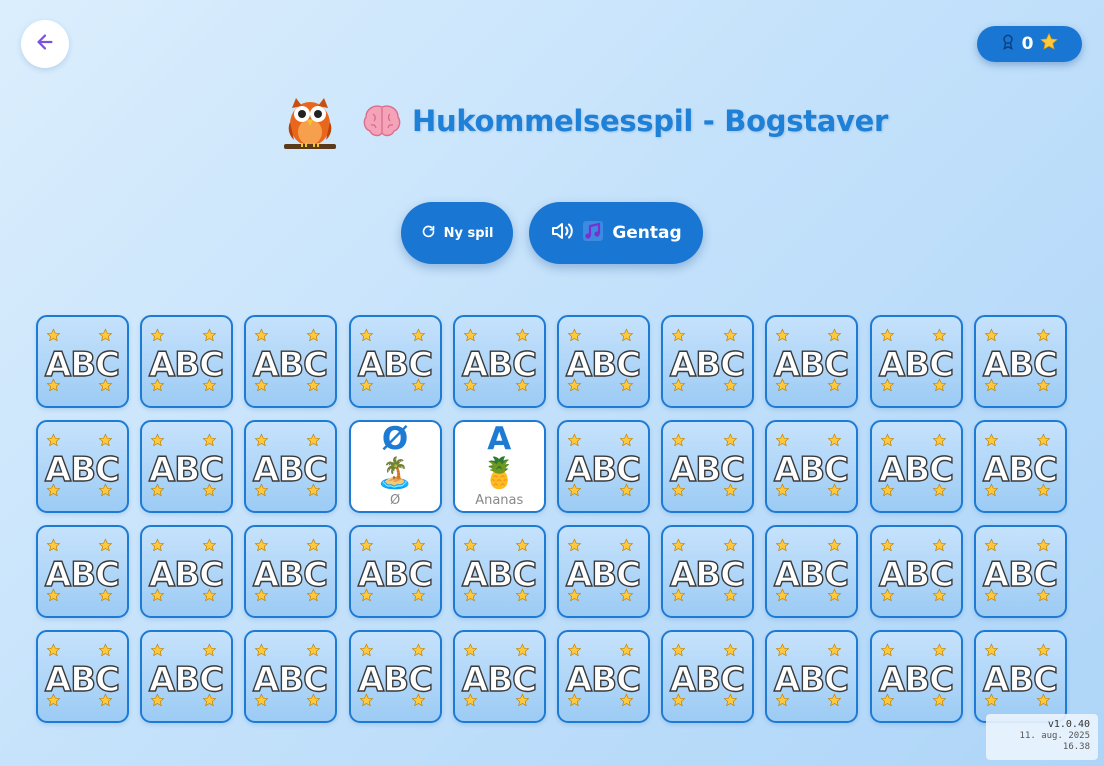  What do you see at coordinates (395, 466) in the screenshot?
I see `memory-card-revealed: Ø 🏝️ Ø` at bounding box center [395, 466].